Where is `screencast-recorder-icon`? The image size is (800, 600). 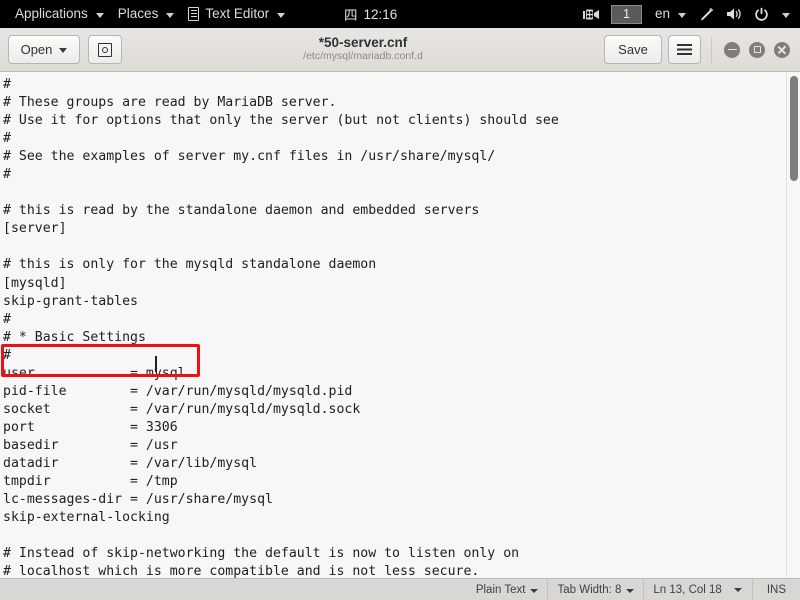 screencast-recorder-icon is located at coordinates (591, 14).